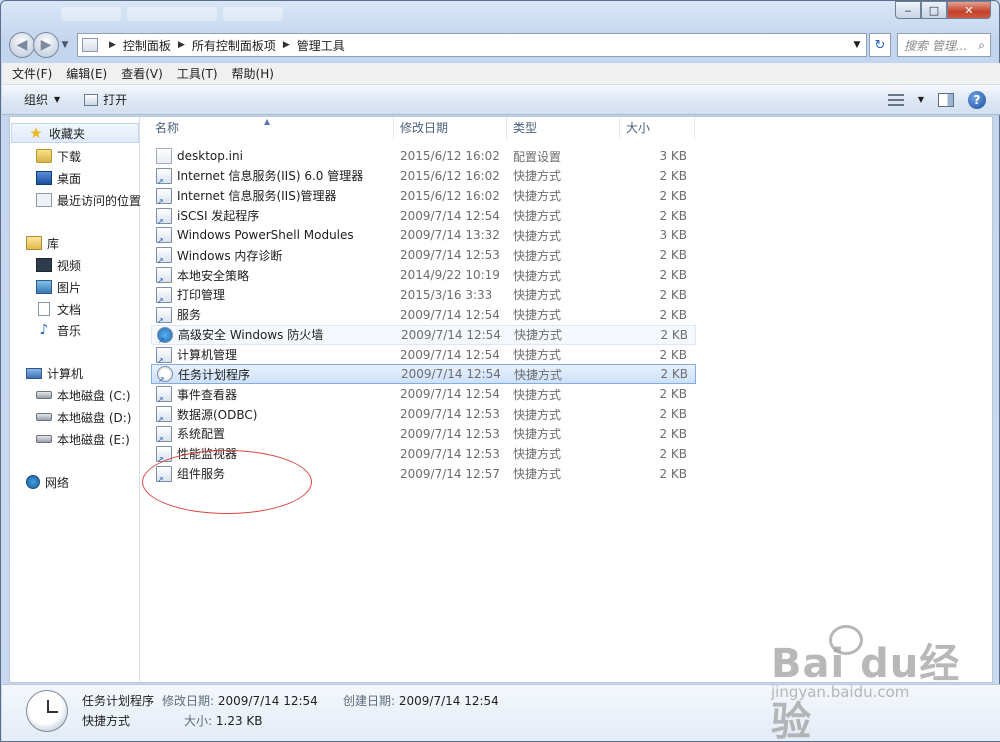  I want to click on sidebar-item-documents: 文档, so click(45, 309).